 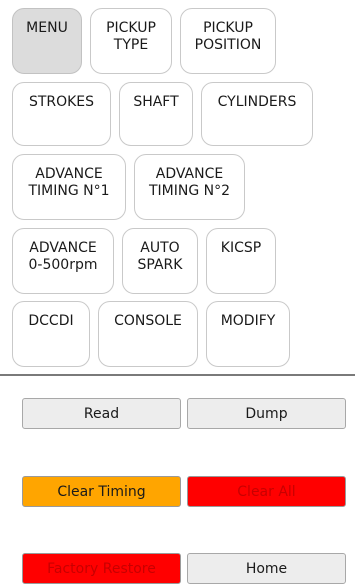 What do you see at coordinates (228, 45) in the screenshot?
I see `pickup-position-line-2: POSITION` at bounding box center [228, 45].